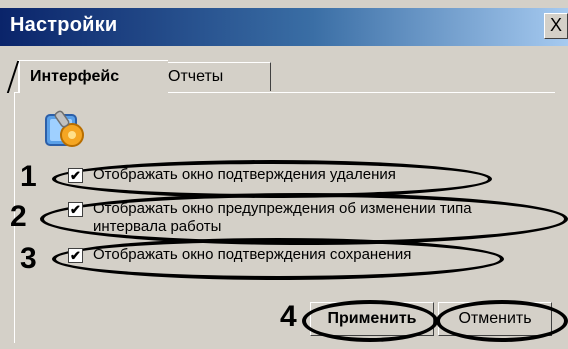 Image resolution: width=568 pixels, height=349 pixels. I want to click on tab-reports: Отчеты, so click(214, 76).